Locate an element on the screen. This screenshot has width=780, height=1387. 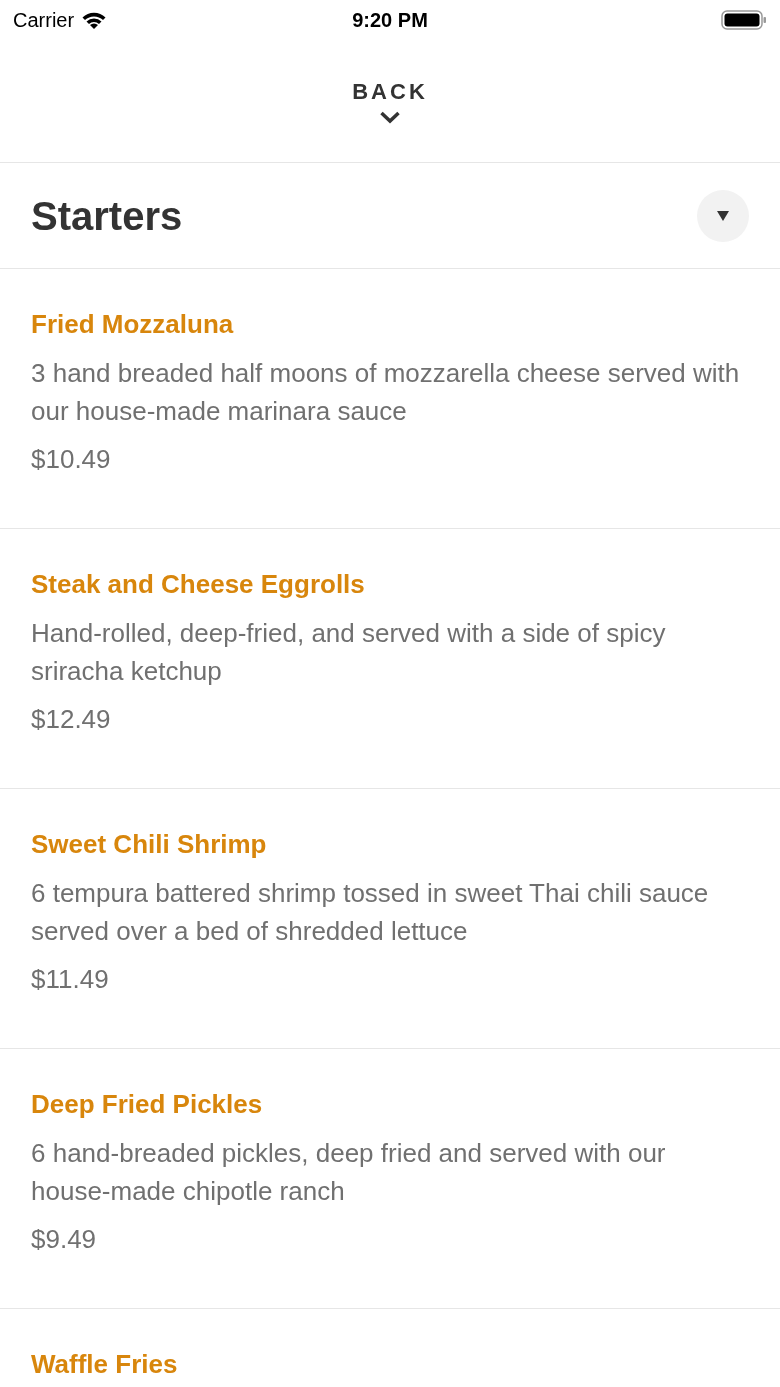
item-price: $10.49 is located at coordinates (71, 459).